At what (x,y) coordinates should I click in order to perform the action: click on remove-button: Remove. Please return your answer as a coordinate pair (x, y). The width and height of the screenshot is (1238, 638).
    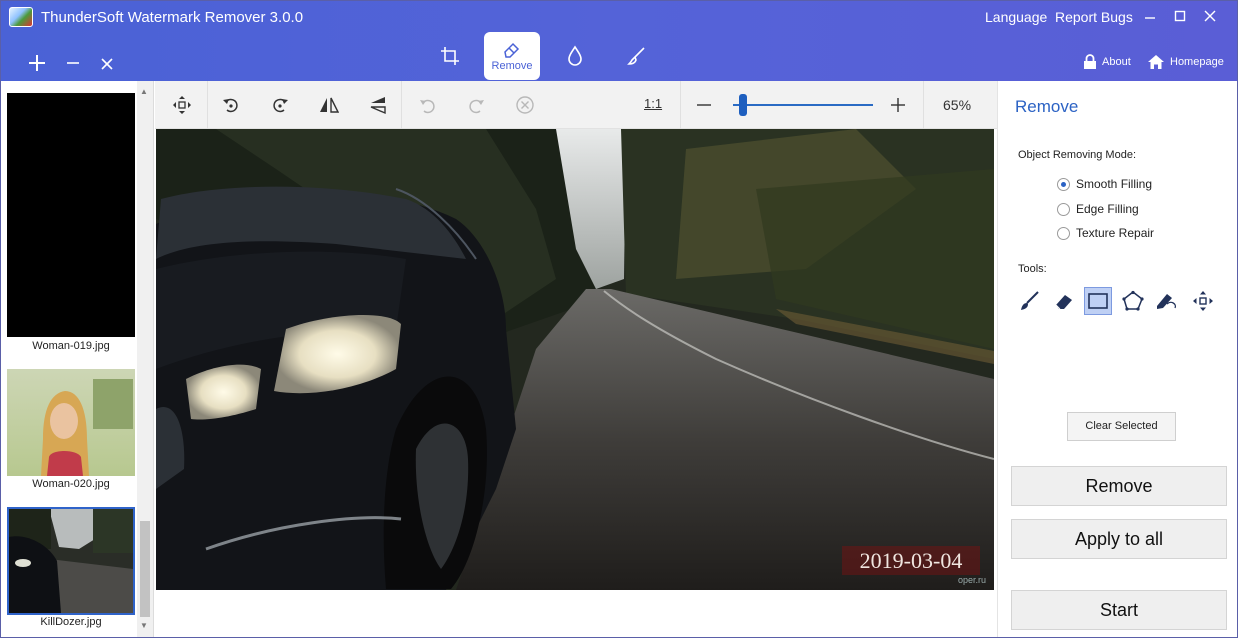
    Looking at the image, I should click on (1119, 486).